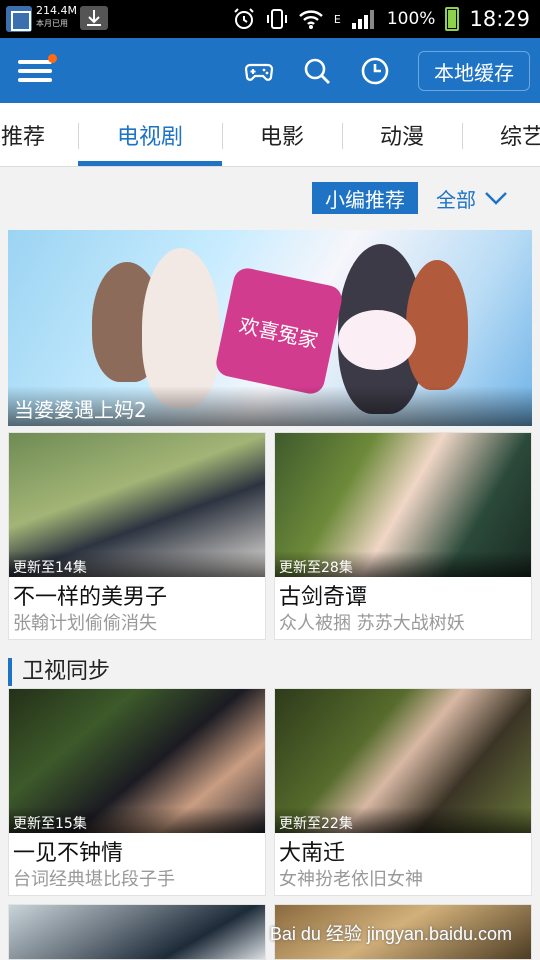 The image size is (540, 960). I want to click on video-subtitle: 台词经典堪比段子手, so click(94, 879).